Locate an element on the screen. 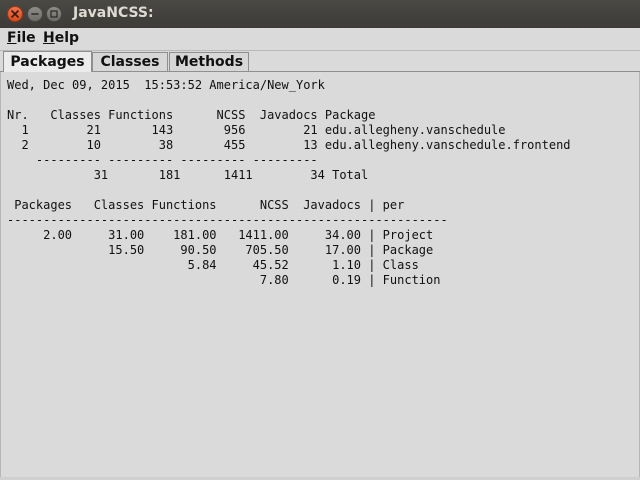 The height and width of the screenshot is (480, 640). menu-help: Help is located at coordinates (61, 38).